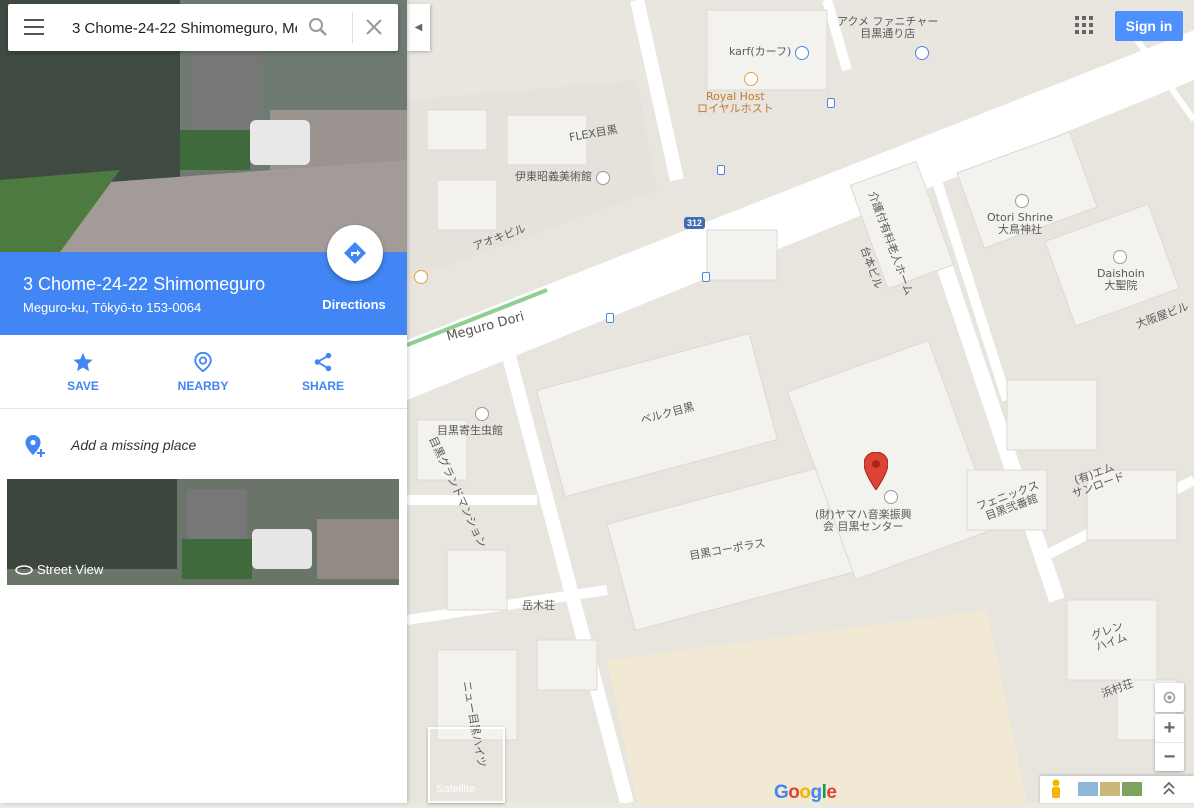  I want to click on street-view-caption: Street View, so click(59, 569).